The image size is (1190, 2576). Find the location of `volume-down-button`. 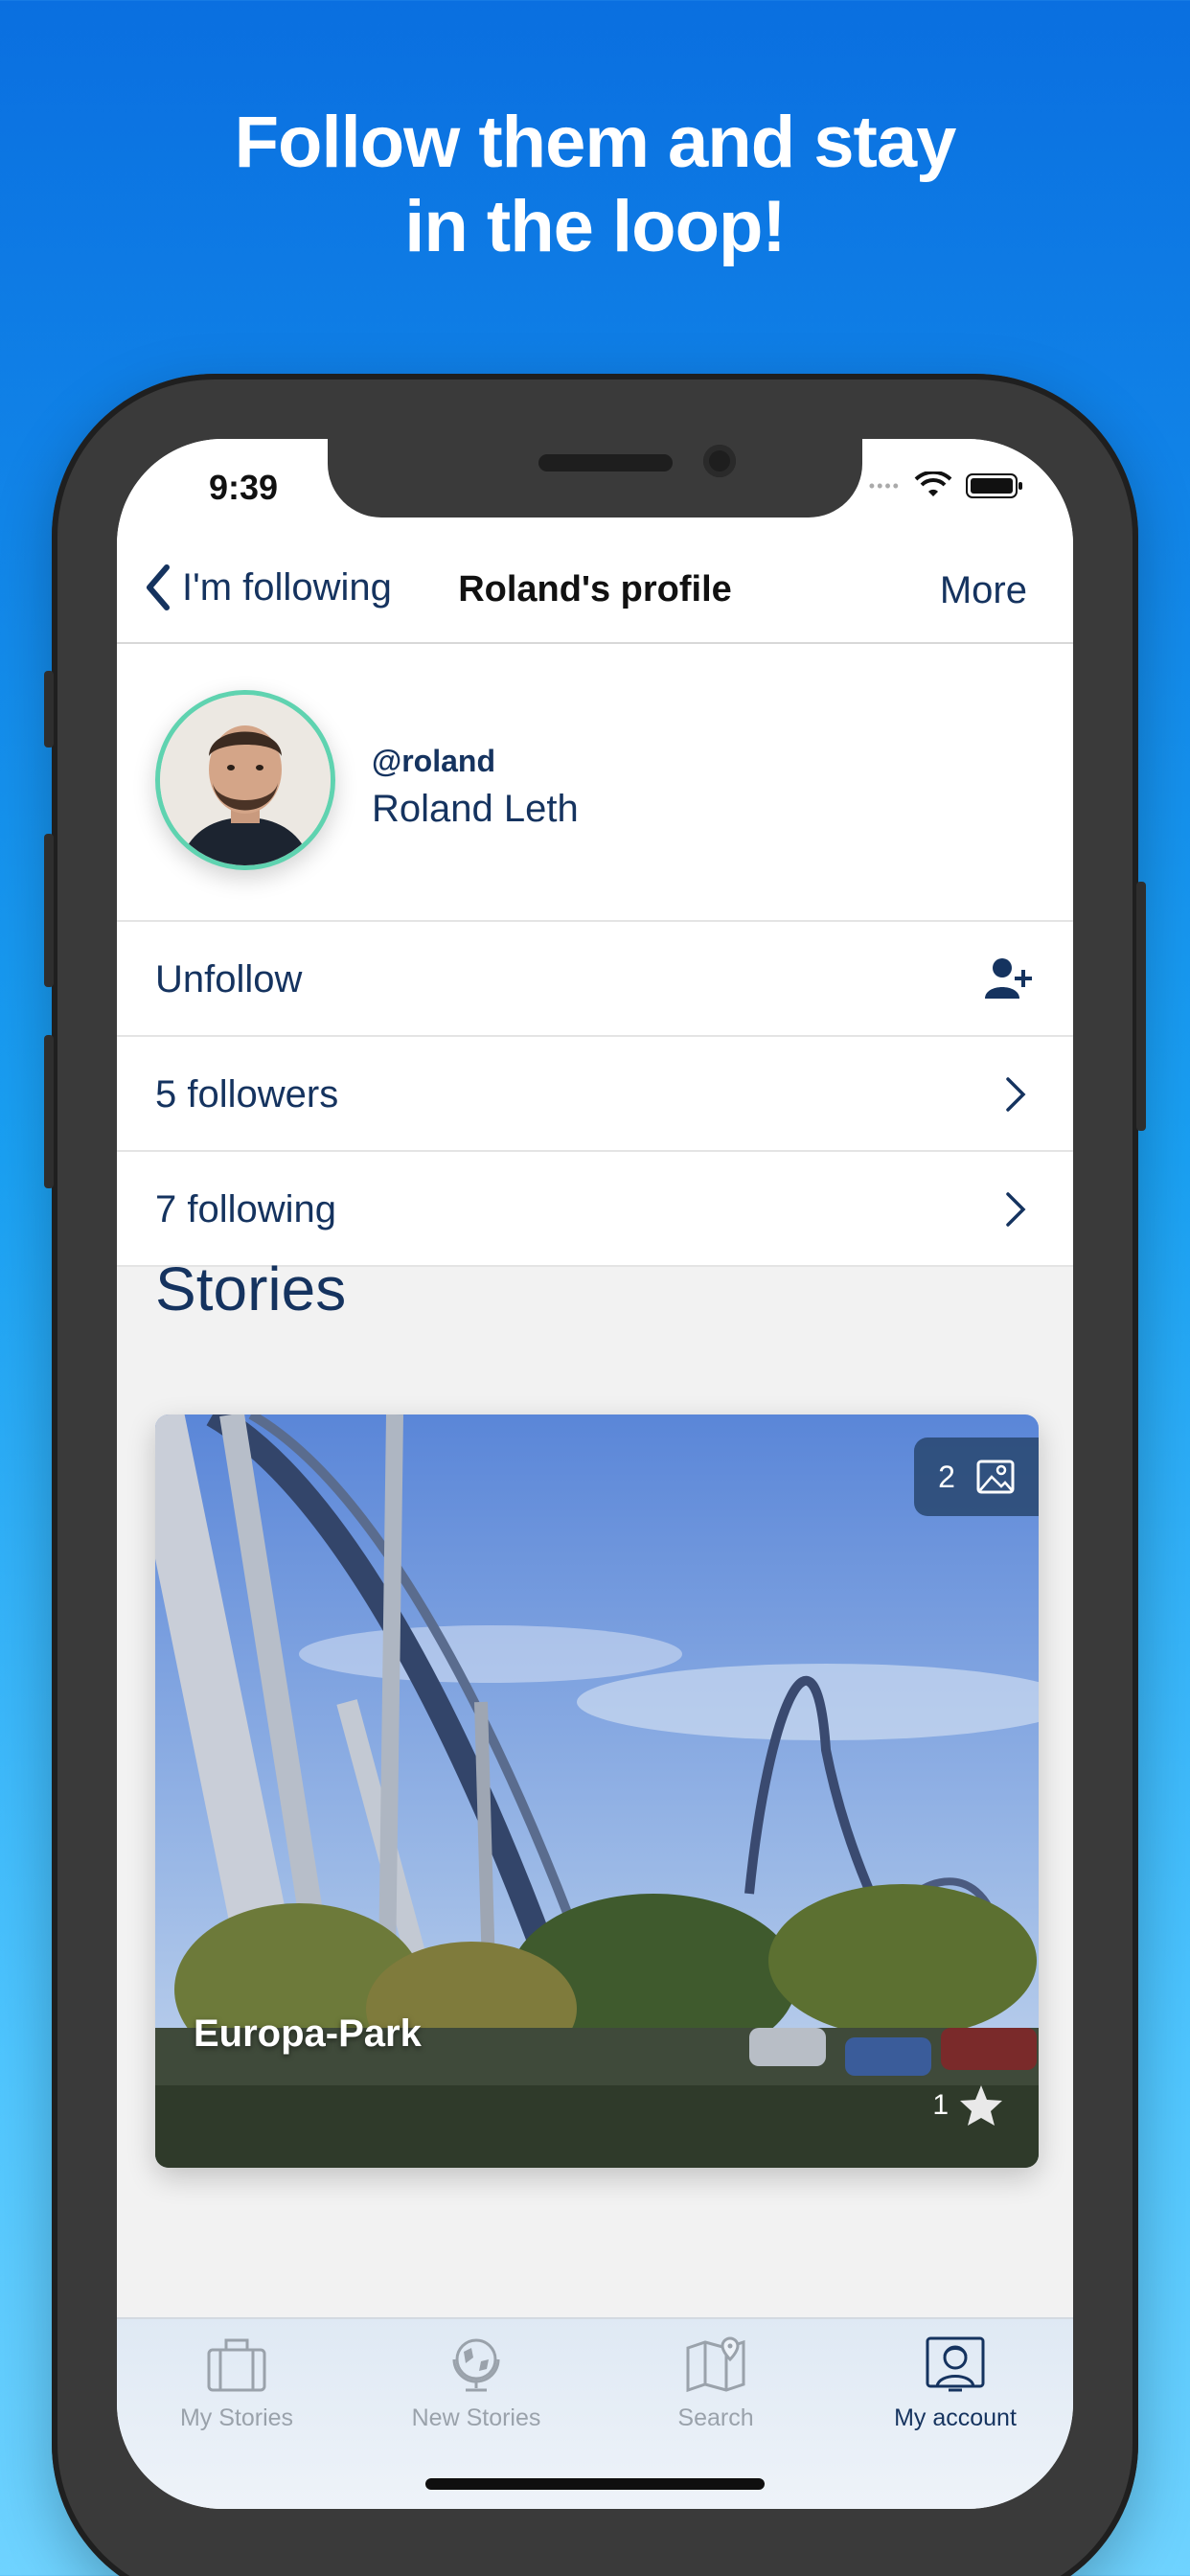

volume-down-button is located at coordinates (49, 1111).